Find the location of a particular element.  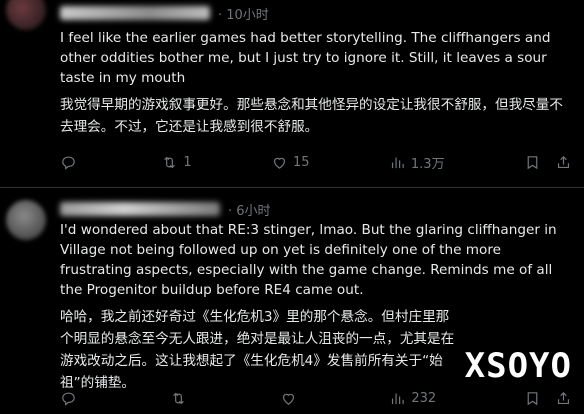

retweet-button is located at coordinates (181, 398).